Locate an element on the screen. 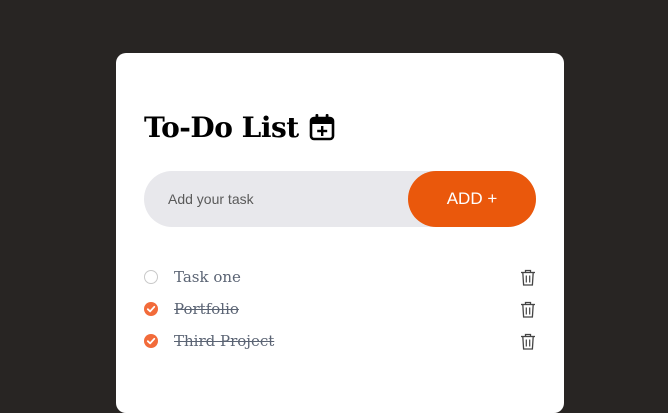  task-item: Task one is located at coordinates (340, 277).